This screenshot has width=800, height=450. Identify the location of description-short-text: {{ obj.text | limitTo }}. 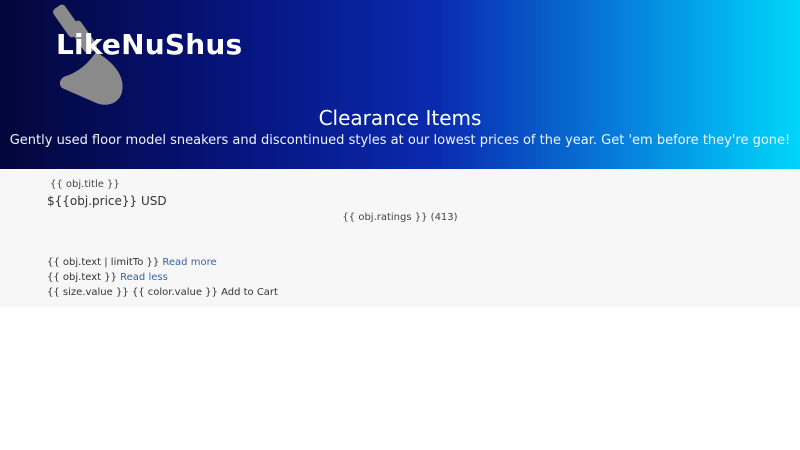
(103, 262).